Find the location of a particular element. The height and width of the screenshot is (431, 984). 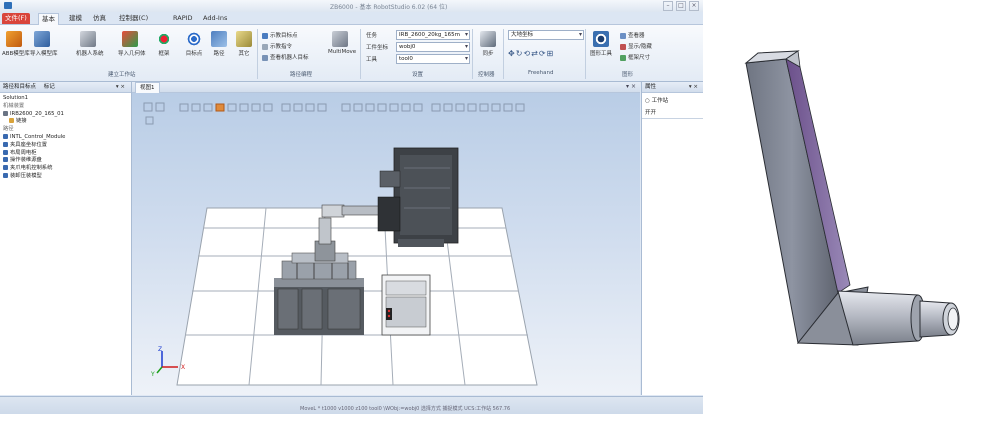

tree-item: 夹爪电机控制系统 is located at coordinates (66, 169).